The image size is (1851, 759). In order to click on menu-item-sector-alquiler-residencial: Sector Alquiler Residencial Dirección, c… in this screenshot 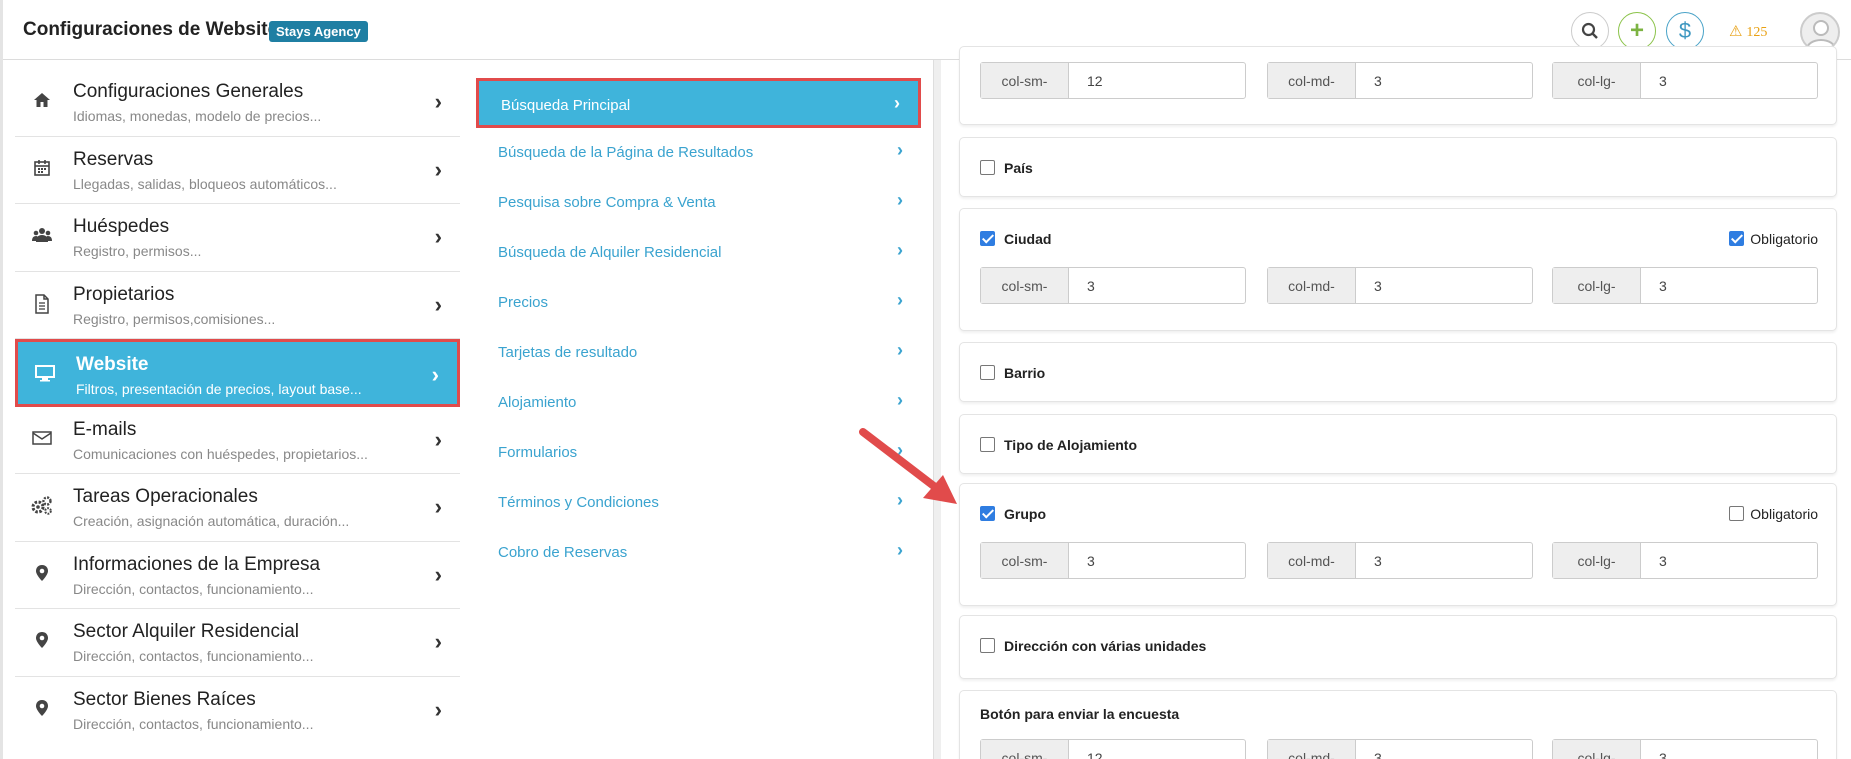, I will do `click(237, 643)`.